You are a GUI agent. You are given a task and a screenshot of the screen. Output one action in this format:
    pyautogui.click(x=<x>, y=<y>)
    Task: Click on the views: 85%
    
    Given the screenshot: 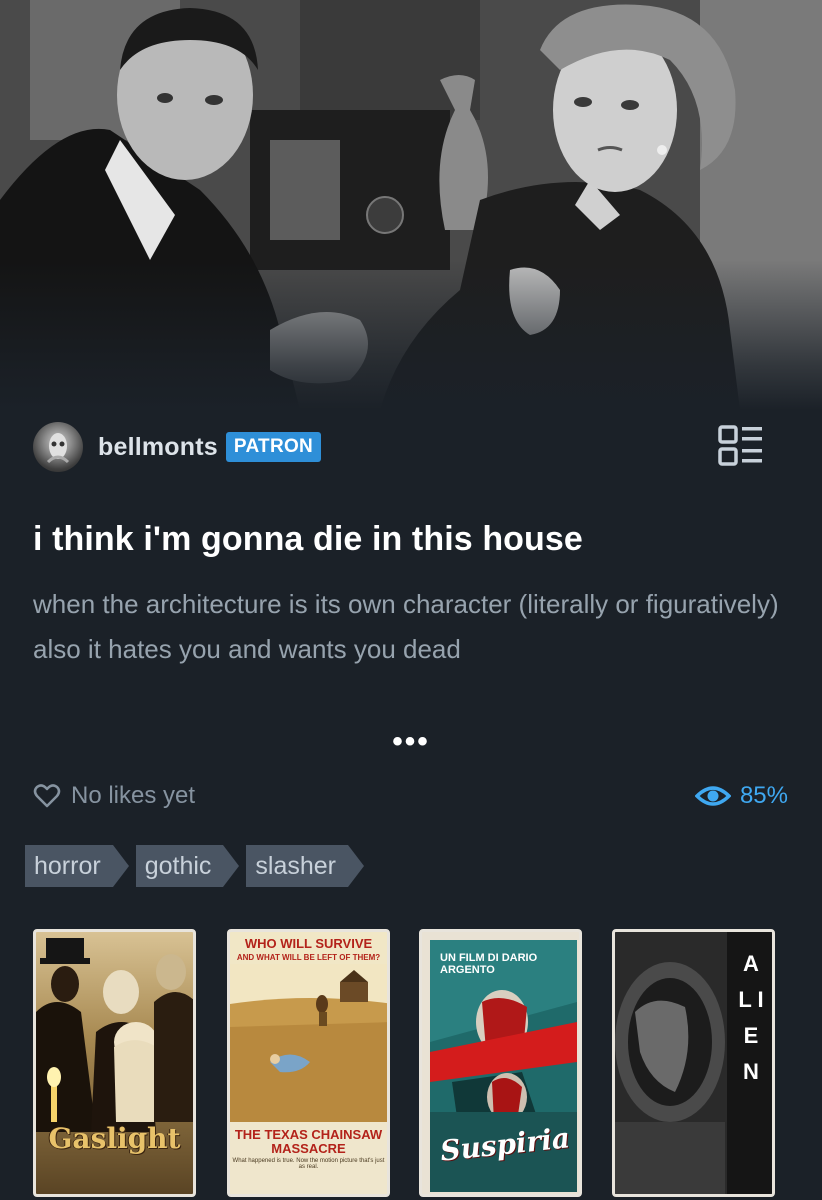 What is the action you would take?
    pyautogui.click(x=741, y=796)
    